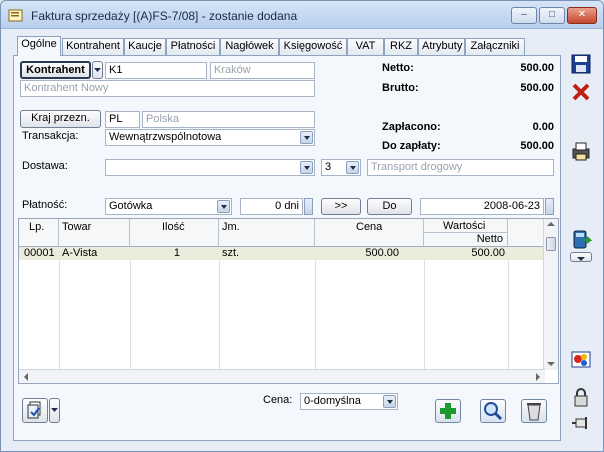 The height and width of the screenshot is (452, 604). I want to click on add-item-button, so click(448, 411).